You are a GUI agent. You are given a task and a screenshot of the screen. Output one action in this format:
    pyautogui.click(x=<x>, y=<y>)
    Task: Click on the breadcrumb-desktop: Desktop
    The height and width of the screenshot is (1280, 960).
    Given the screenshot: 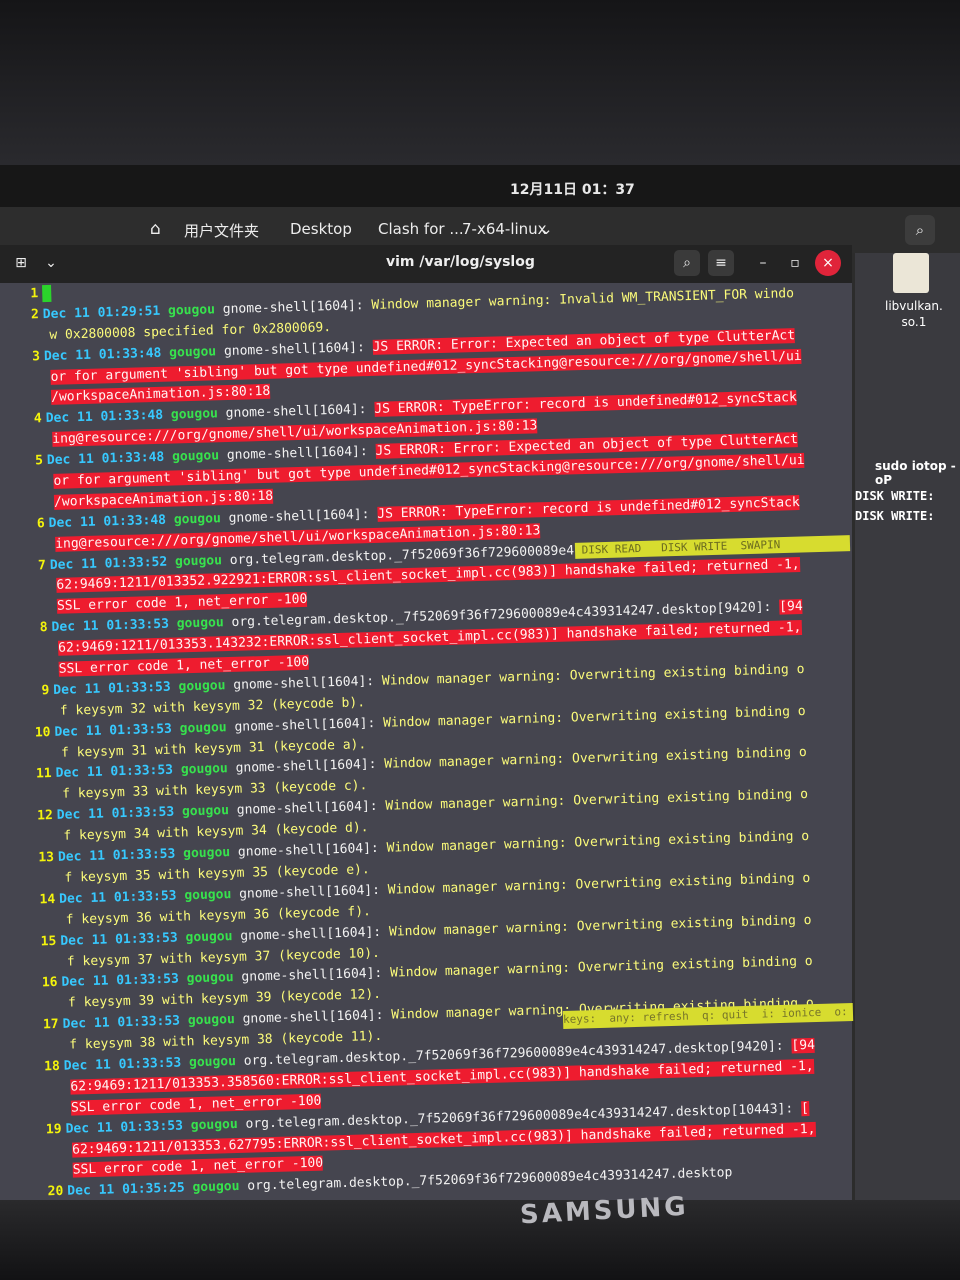 What is the action you would take?
    pyautogui.click(x=321, y=229)
    